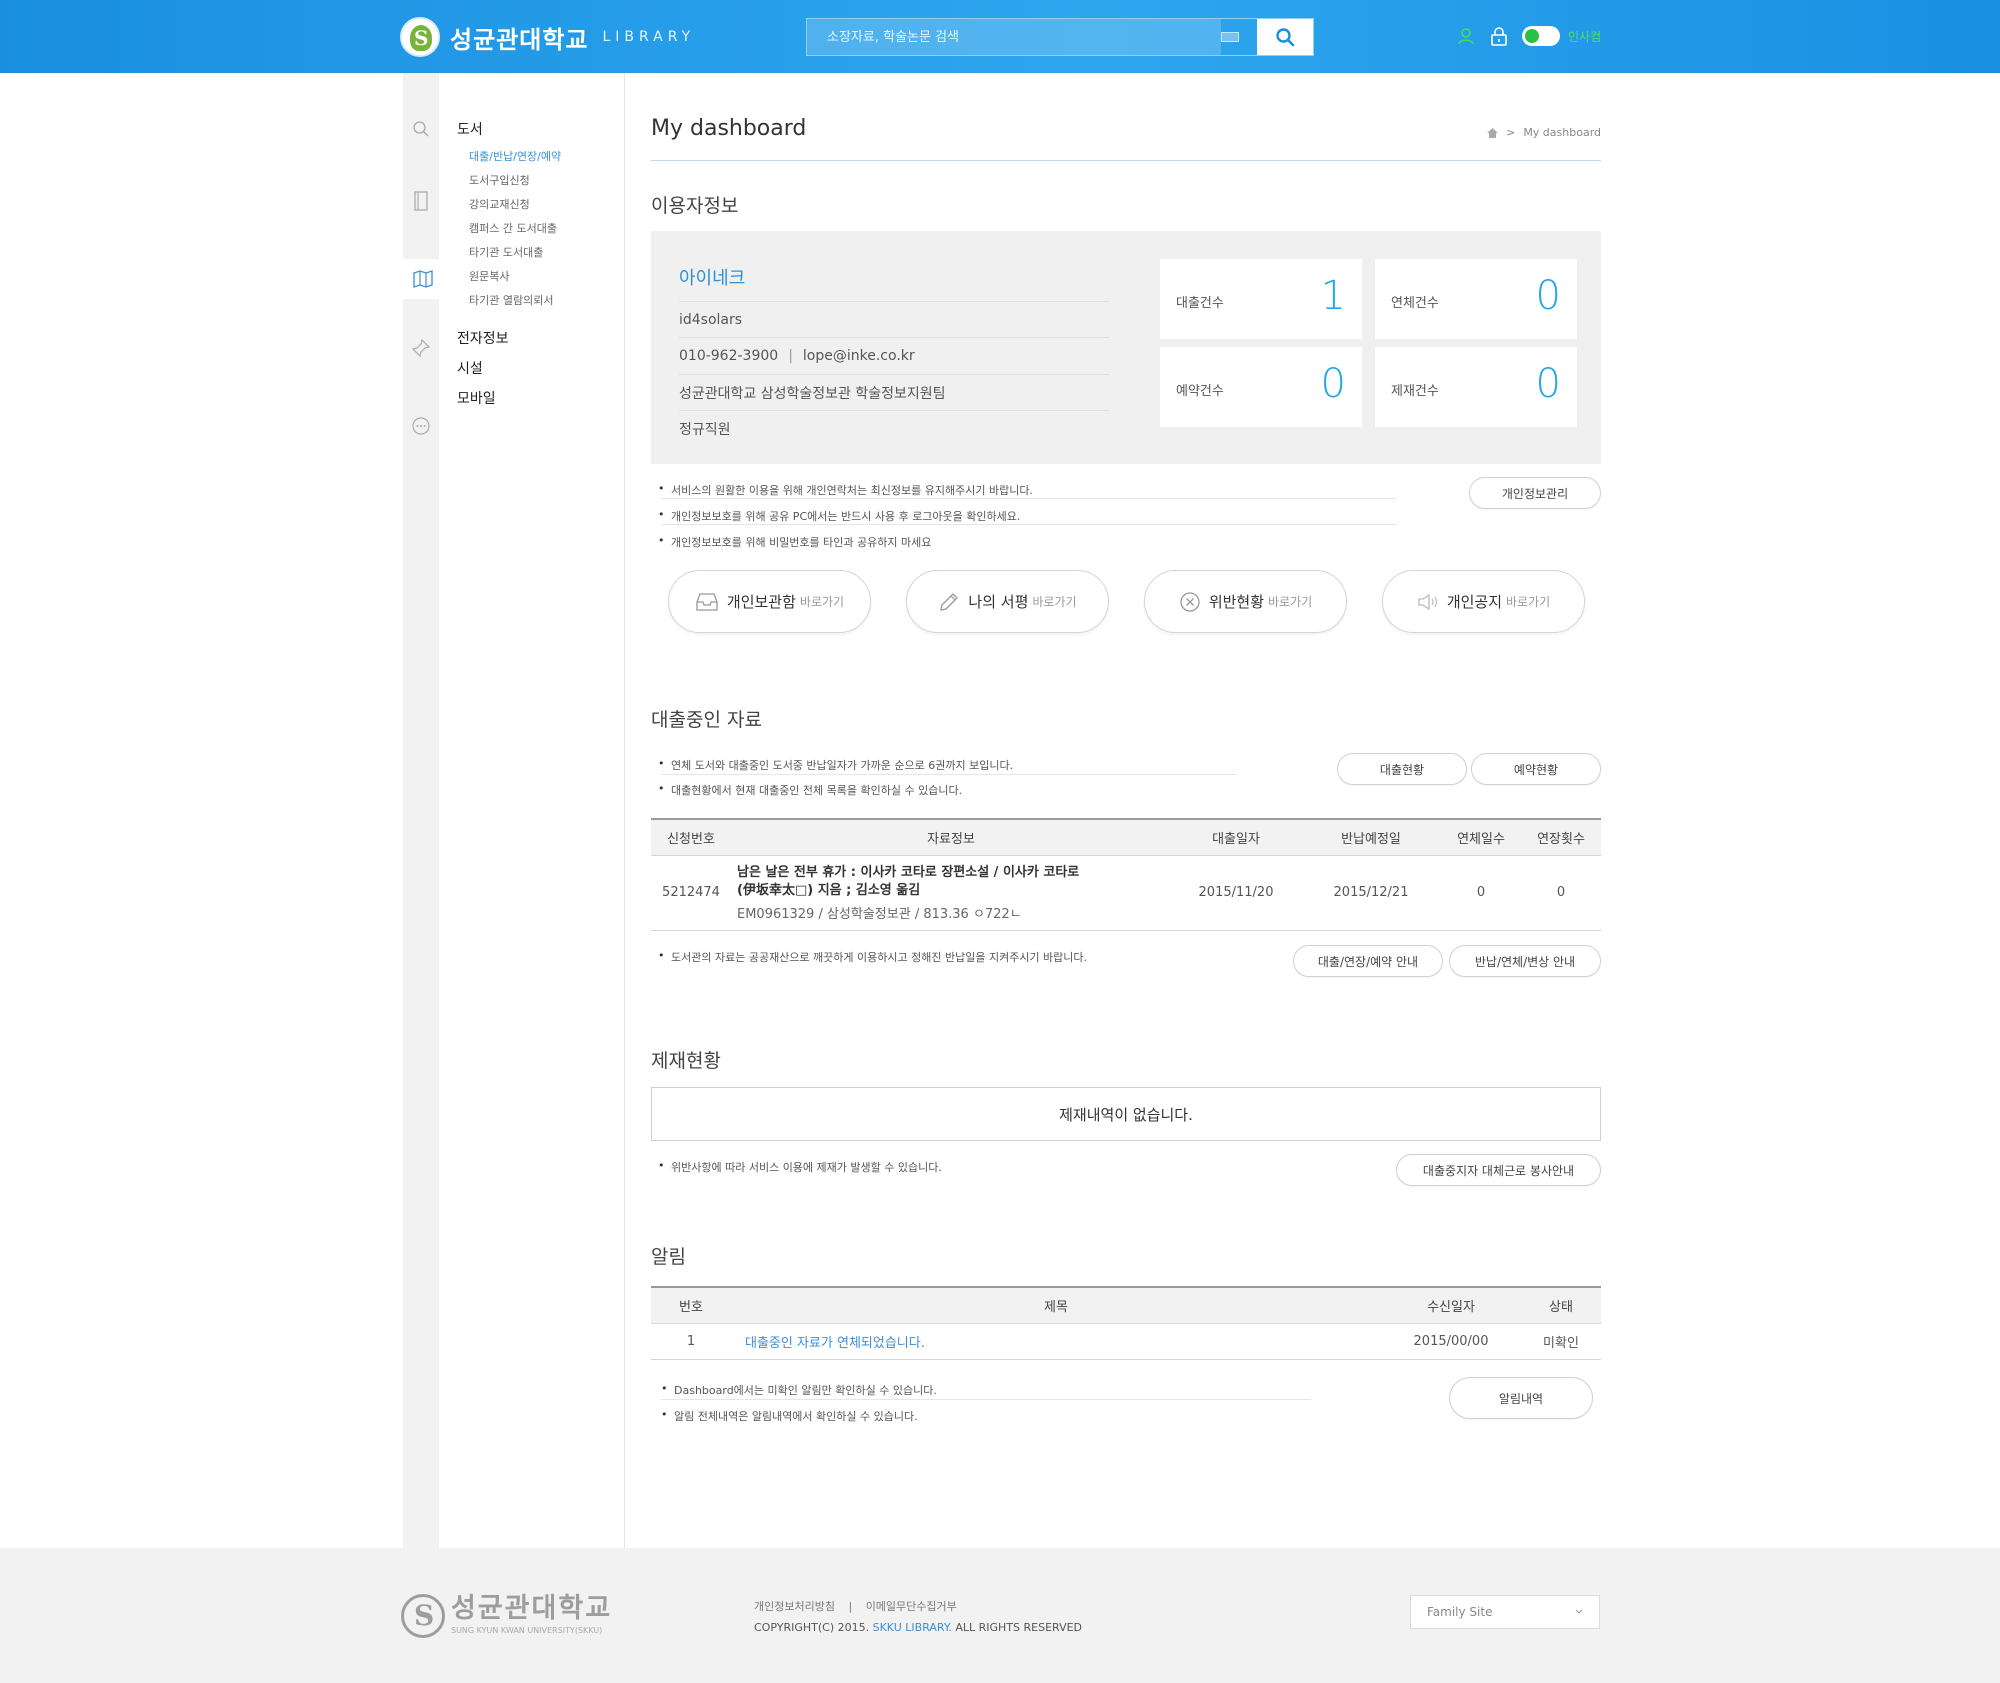 This screenshot has width=2000, height=1683. I want to click on stat-sanctions: 제재건수 0, so click(1476, 387).